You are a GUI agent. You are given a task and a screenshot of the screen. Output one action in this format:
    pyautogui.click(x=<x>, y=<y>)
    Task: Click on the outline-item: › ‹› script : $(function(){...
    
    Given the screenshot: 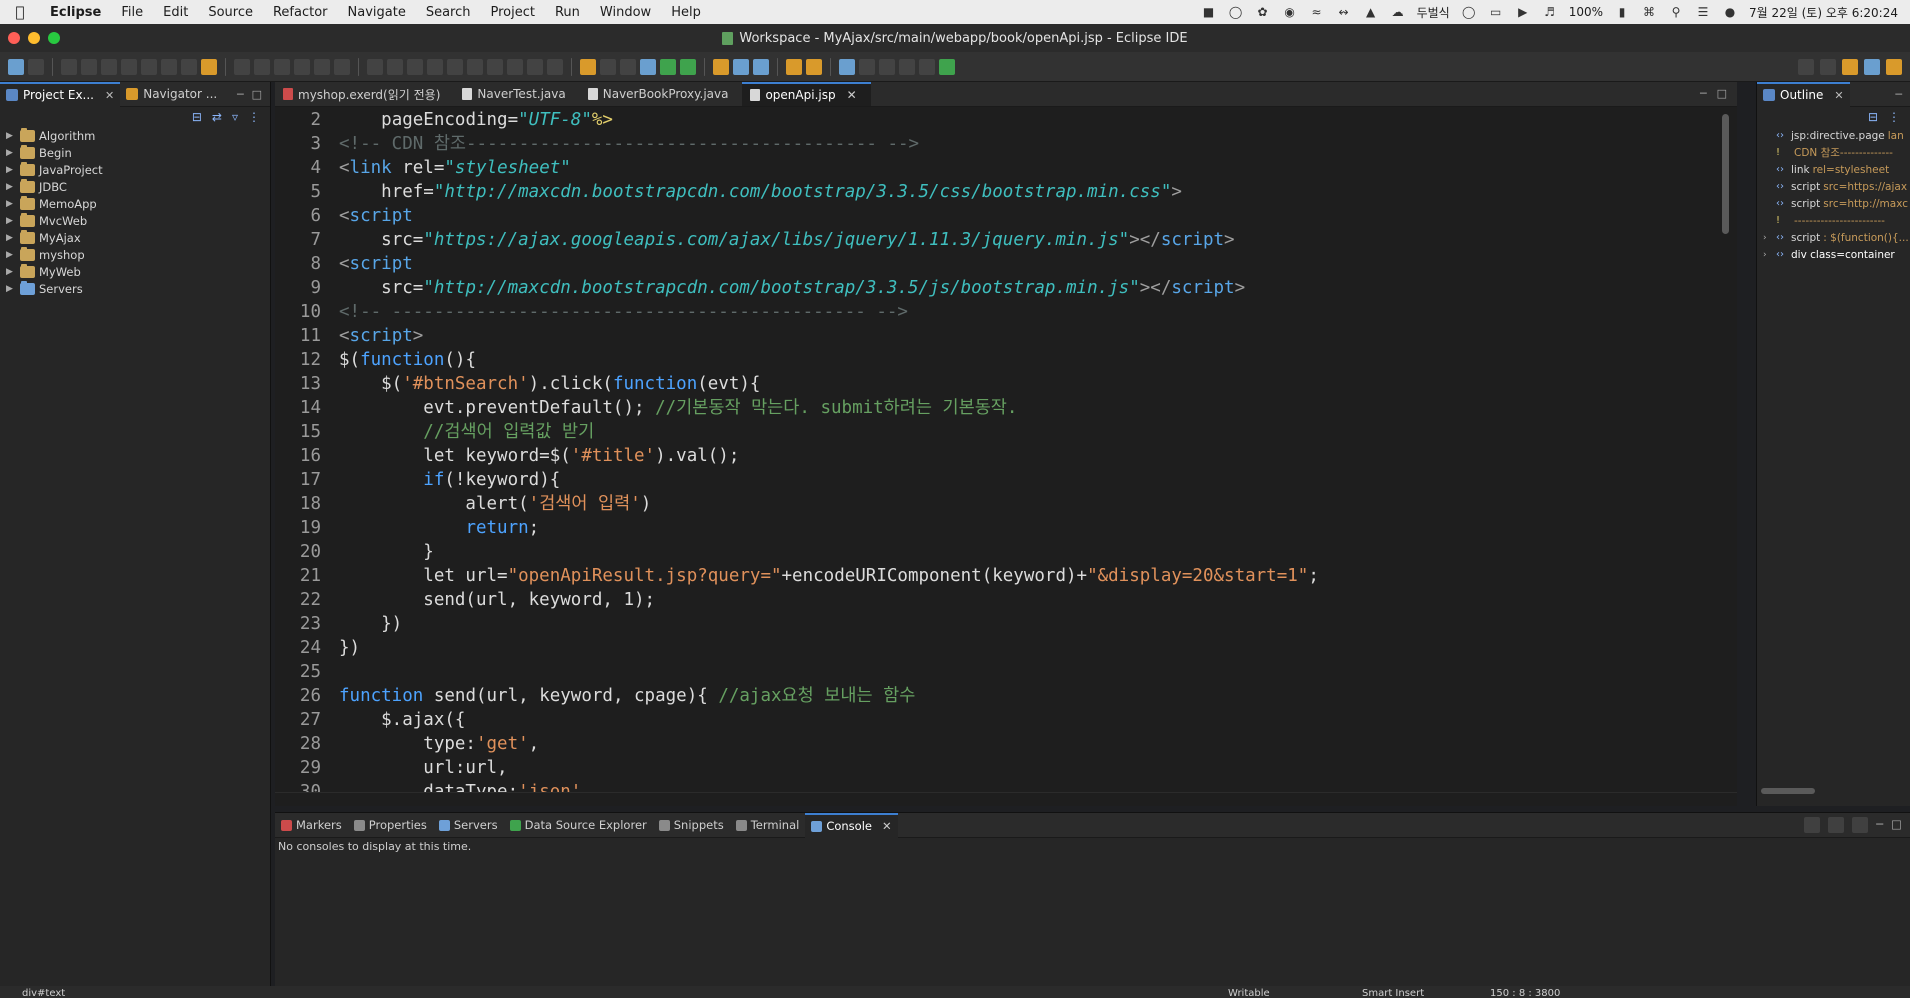 What is the action you would take?
    pyautogui.click(x=1836, y=237)
    